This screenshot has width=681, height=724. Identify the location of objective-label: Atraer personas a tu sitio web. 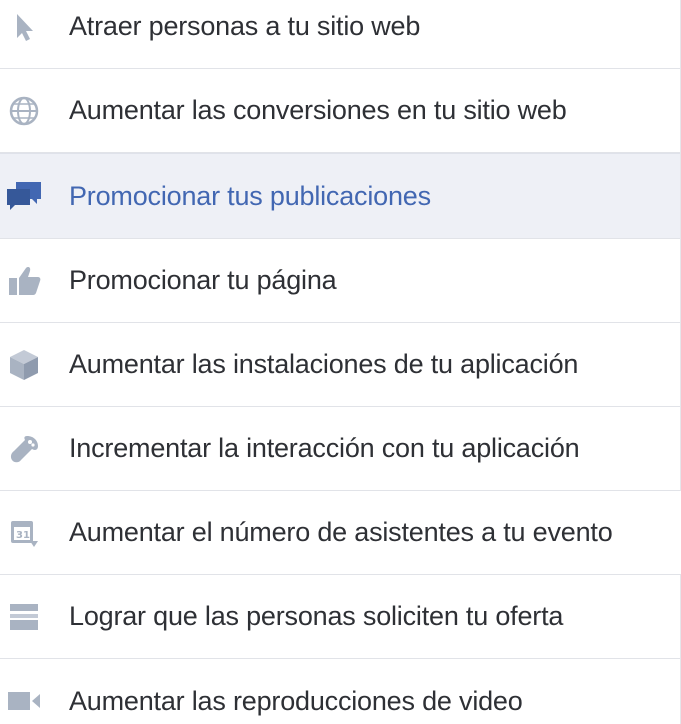
(245, 26).